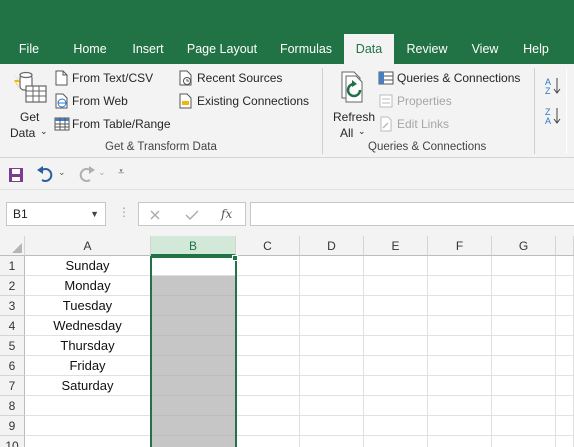  What do you see at coordinates (332, 246) in the screenshot?
I see `column-header-d: D` at bounding box center [332, 246].